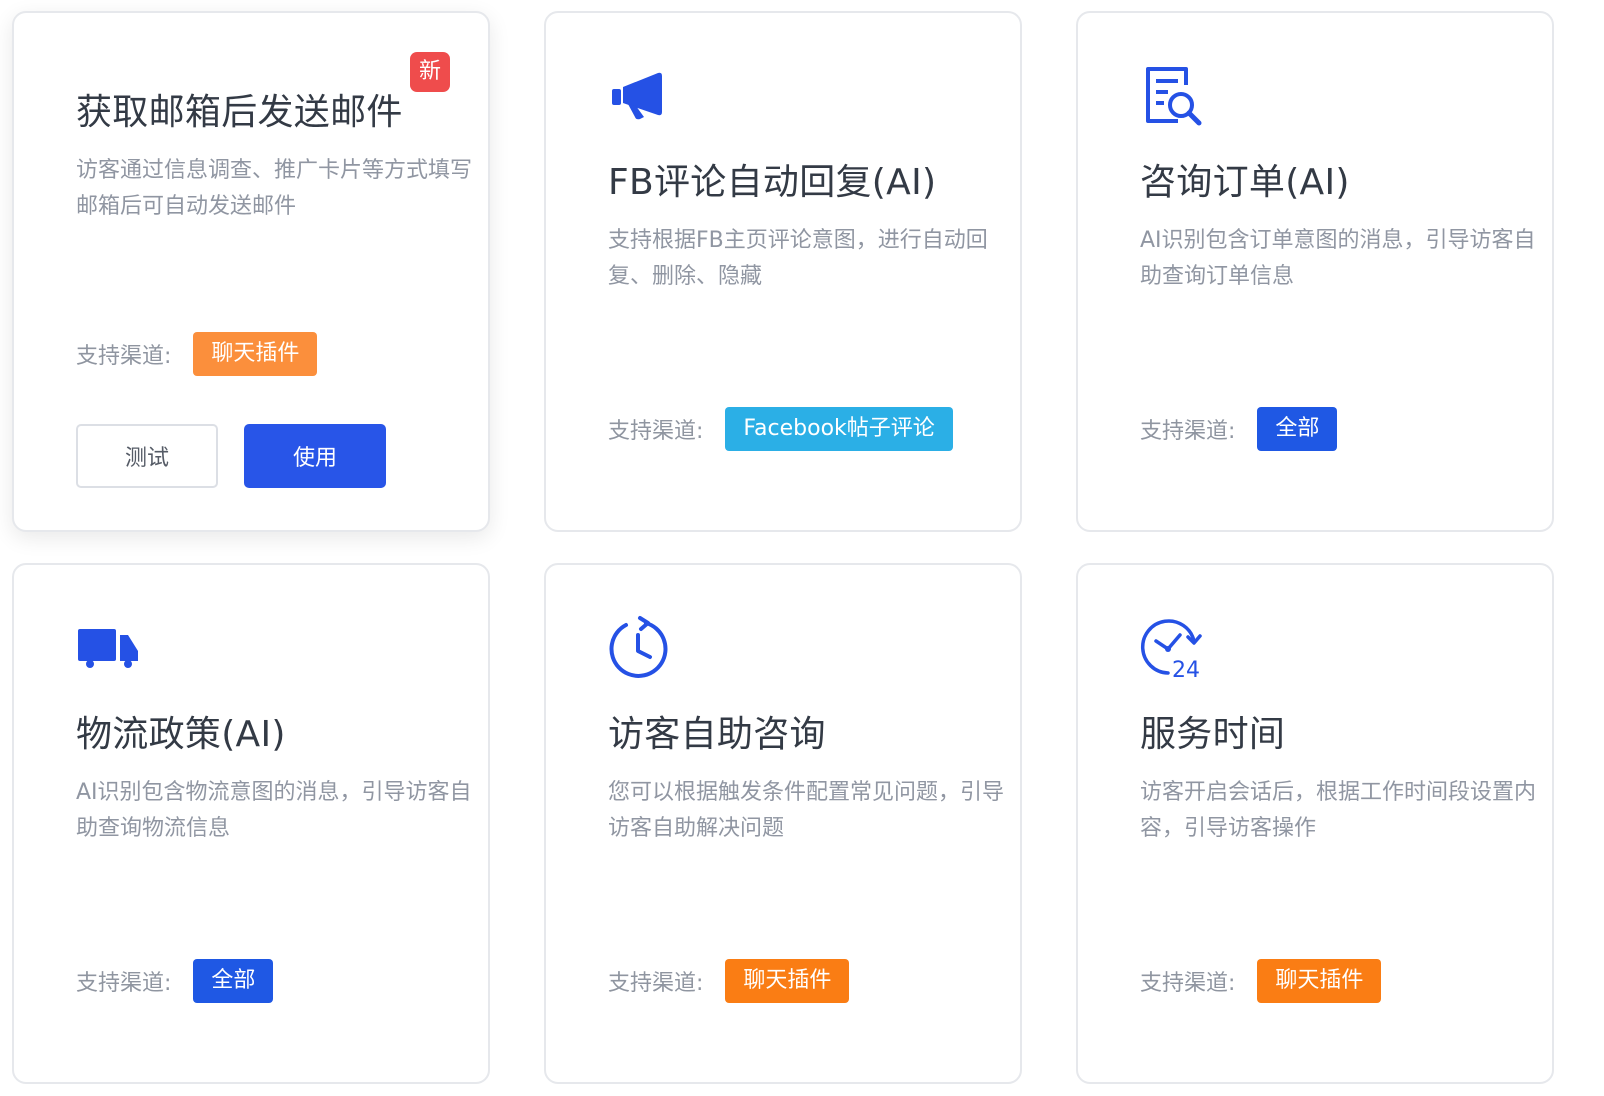  Describe the element at coordinates (839, 429) in the screenshot. I see `channel-tag: Facebook帖子评论` at that location.